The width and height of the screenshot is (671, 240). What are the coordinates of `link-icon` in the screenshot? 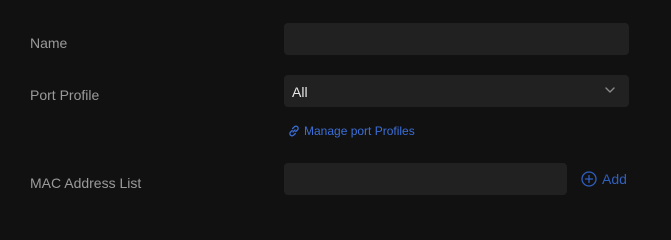 It's located at (294, 131).